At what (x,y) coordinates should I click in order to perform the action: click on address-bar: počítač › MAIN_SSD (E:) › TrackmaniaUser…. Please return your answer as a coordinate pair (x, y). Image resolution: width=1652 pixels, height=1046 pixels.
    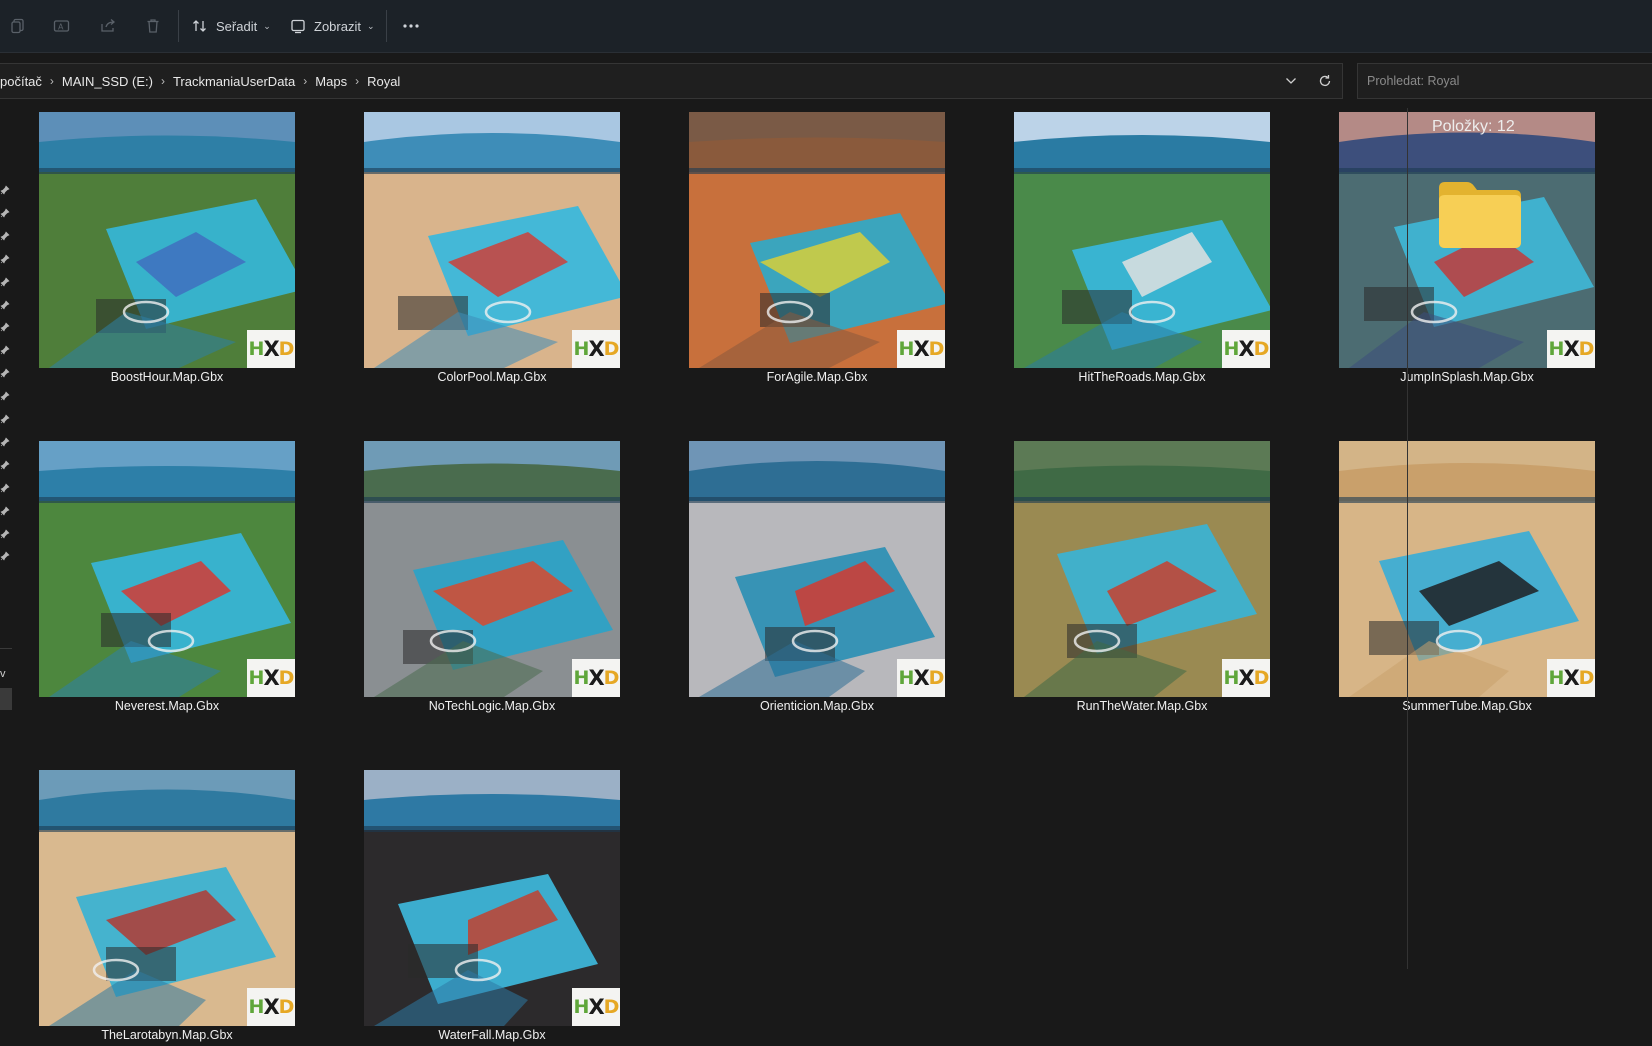
    Looking at the image, I should click on (671, 81).